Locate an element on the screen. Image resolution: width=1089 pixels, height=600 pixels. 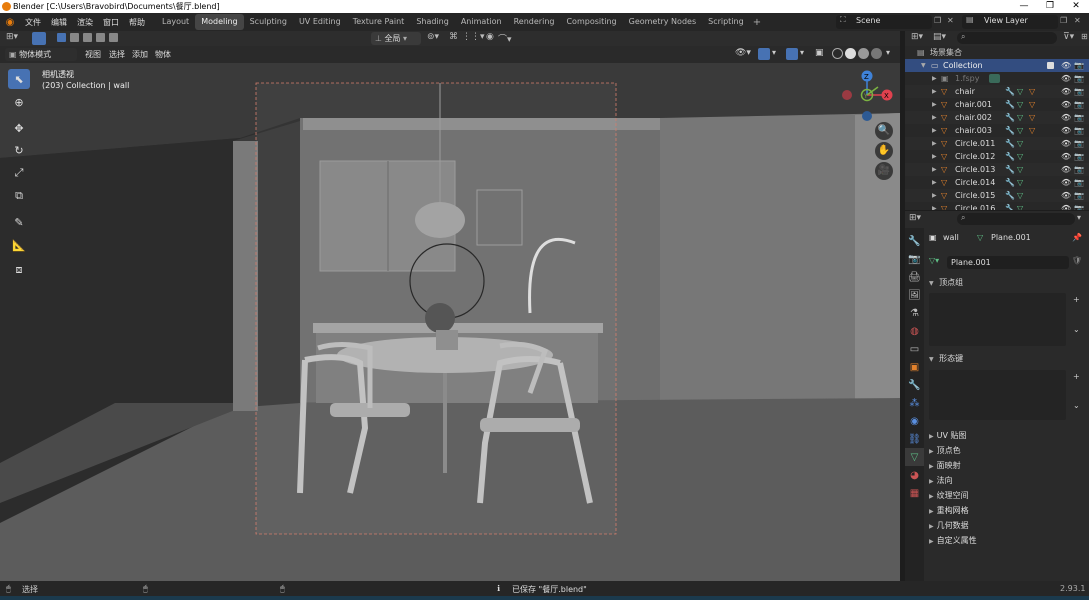
panel-header: ▶ 顶点色 is located at coordinates (1007, 450).